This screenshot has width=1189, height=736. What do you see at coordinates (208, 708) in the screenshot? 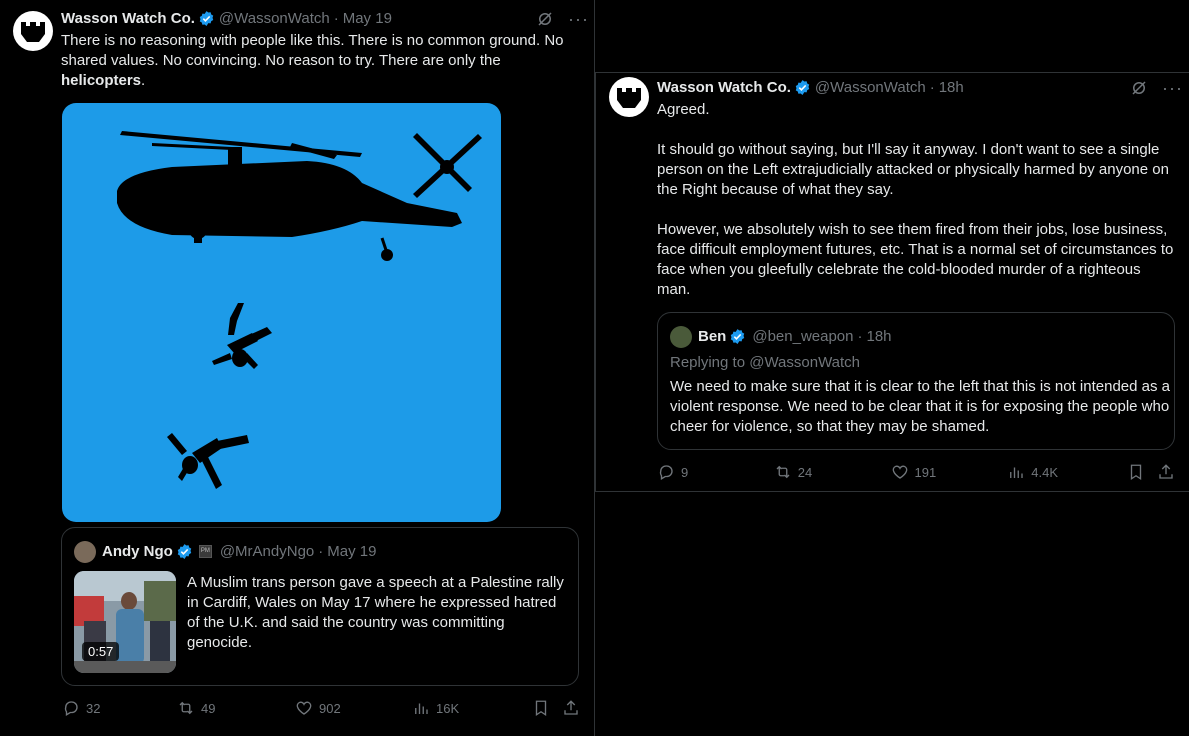
I see `repost-count: 49` at bounding box center [208, 708].